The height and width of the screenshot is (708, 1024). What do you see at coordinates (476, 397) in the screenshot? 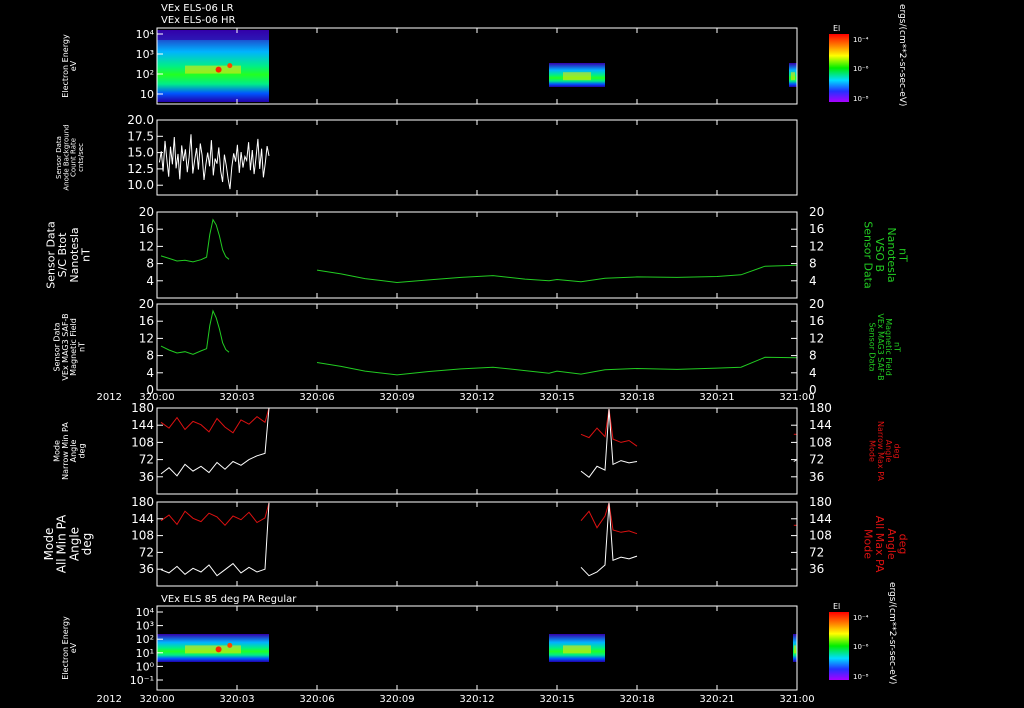
I see `x-tick-label: 320:12` at bounding box center [476, 397].